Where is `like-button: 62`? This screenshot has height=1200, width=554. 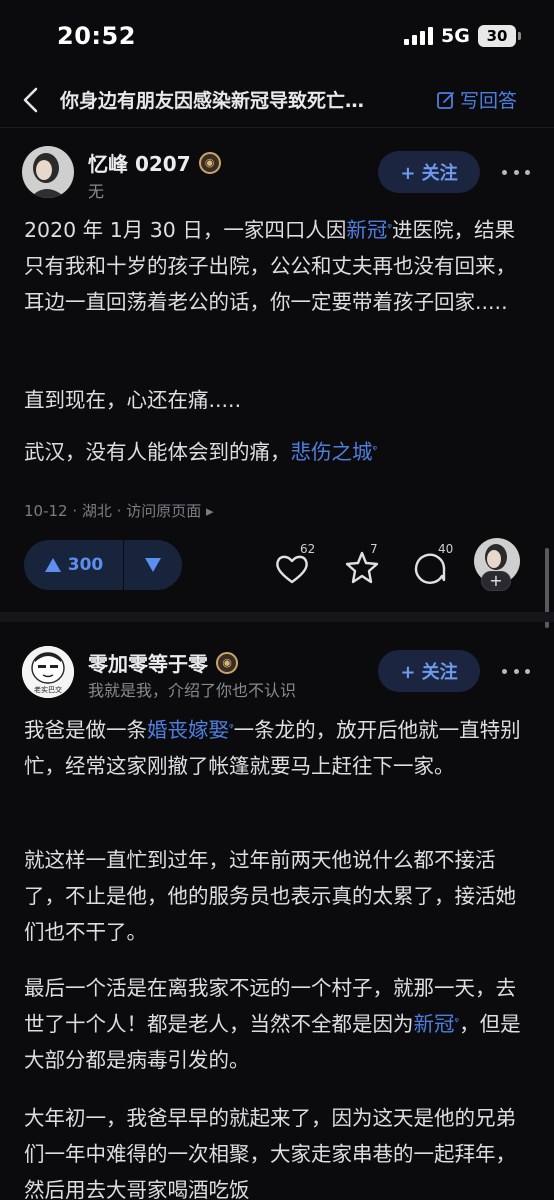
like-button: 62 is located at coordinates (293, 565).